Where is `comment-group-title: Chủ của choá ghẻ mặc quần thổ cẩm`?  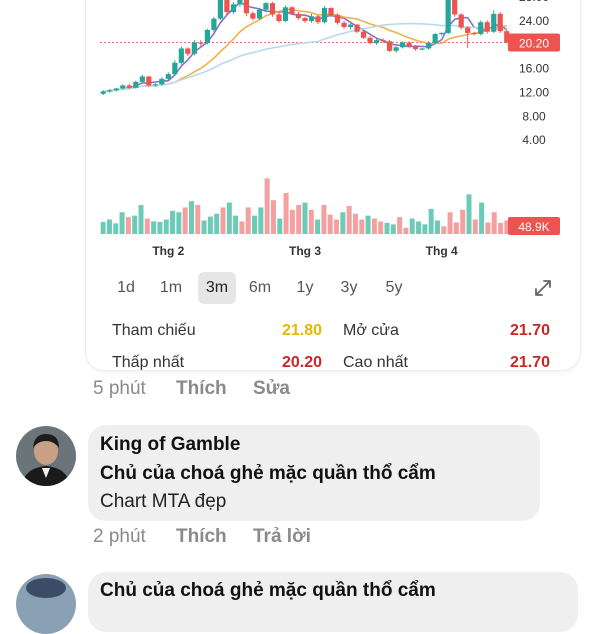
comment-group-title: Chủ của choá ghẻ mặc quần thổ cẩm is located at coordinates (268, 474).